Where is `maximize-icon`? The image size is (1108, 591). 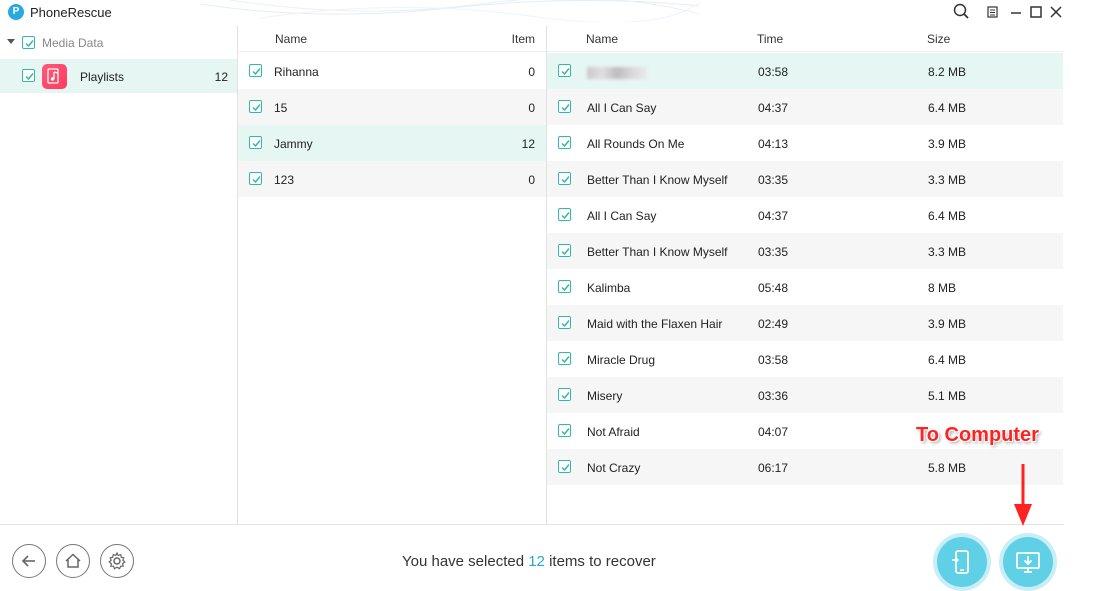
maximize-icon is located at coordinates (1037, 12).